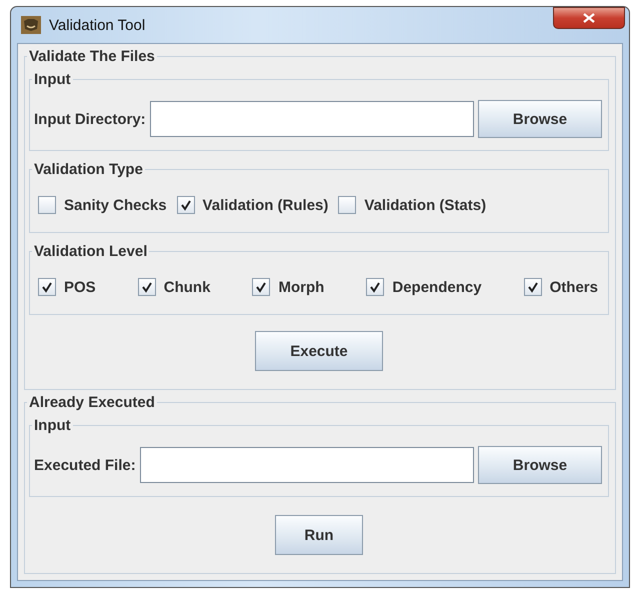 Image resolution: width=635 pixels, height=596 pixels. What do you see at coordinates (92, 402) in the screenshot?
I see `group-title: Already Executed` at bounding box center [92, 402].